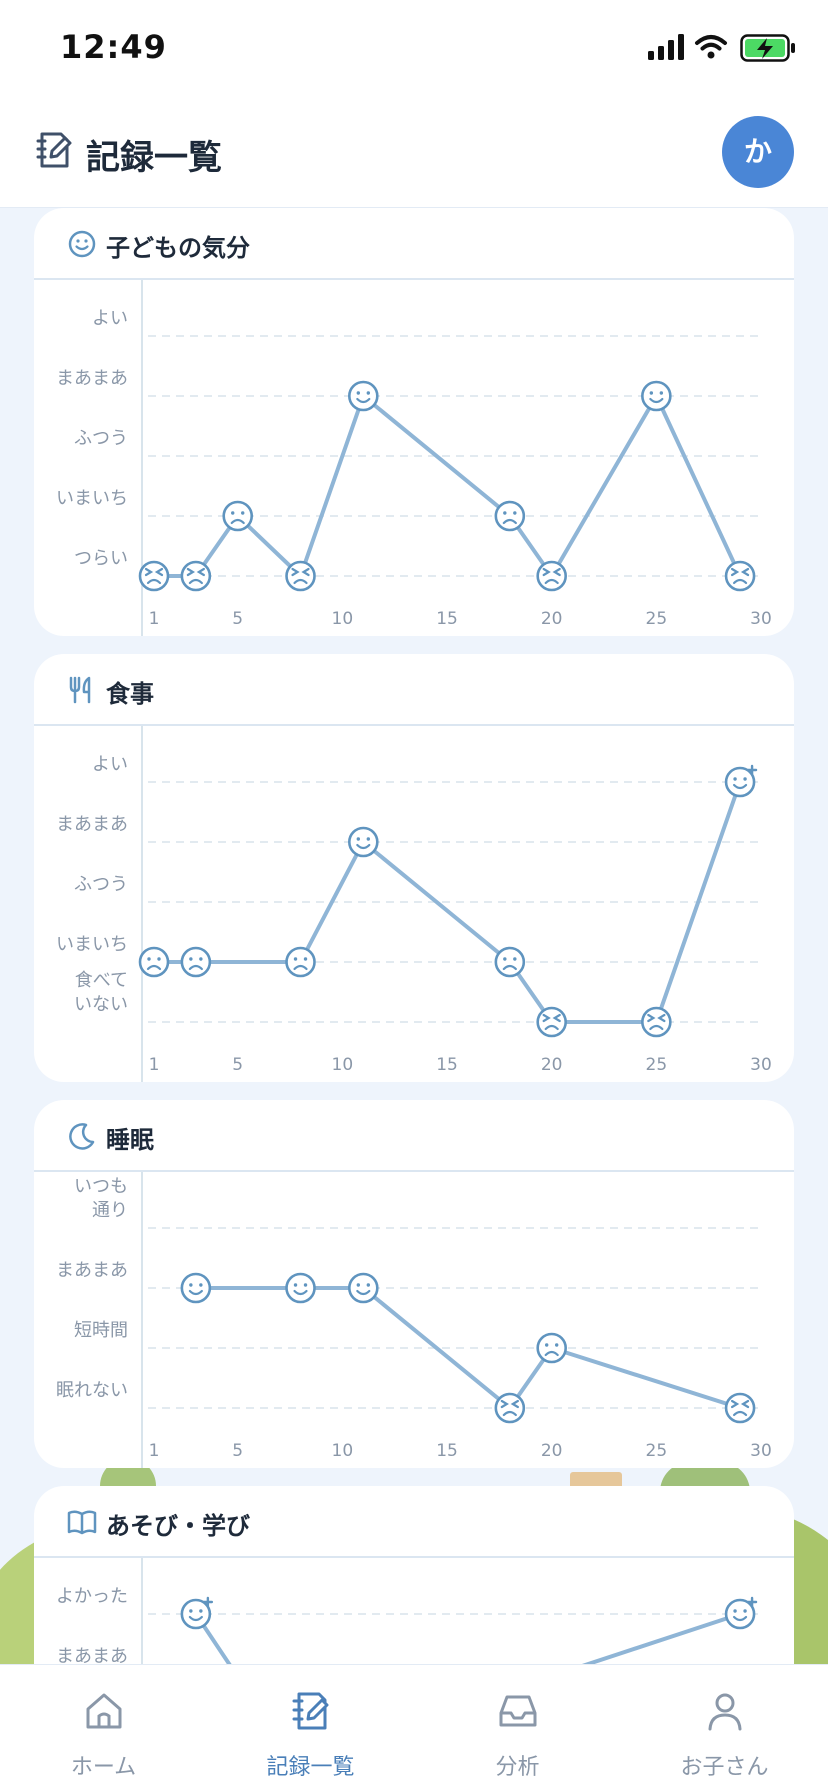 This screenshot has height=1792, width=828. I want to click on tab-analysis: 分析, so click(517, 1728).